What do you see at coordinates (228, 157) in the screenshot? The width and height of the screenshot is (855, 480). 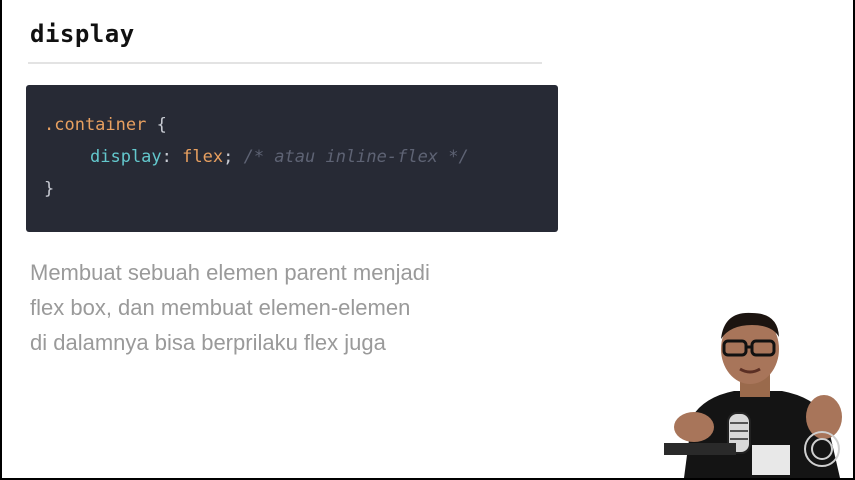 I see `code-semicolon: ;` at bounding box center [228, 157].